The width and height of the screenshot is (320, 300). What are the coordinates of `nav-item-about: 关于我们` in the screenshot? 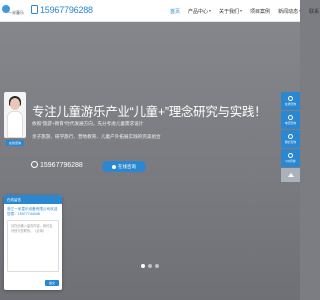 It's located at (231, 11).